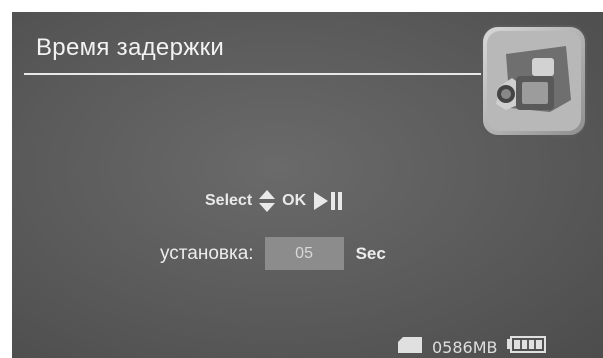  Describe the element at coordinates (267, 201) in the screenshot. I see `up-down-arrows-icon` at that location.